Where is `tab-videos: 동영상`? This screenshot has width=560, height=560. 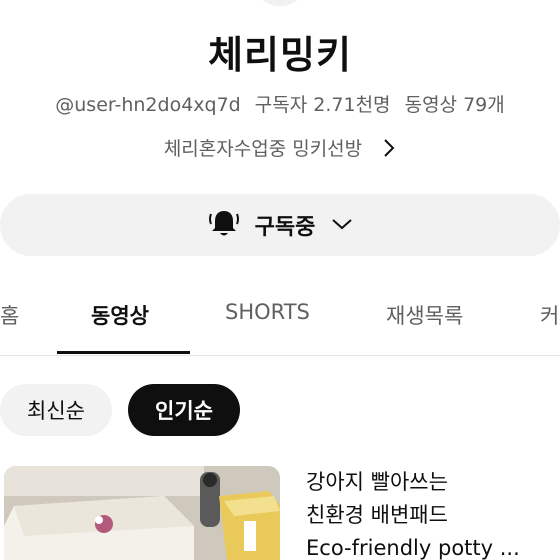 tab-videos: 동영상 is located at coordinates (120, 315).